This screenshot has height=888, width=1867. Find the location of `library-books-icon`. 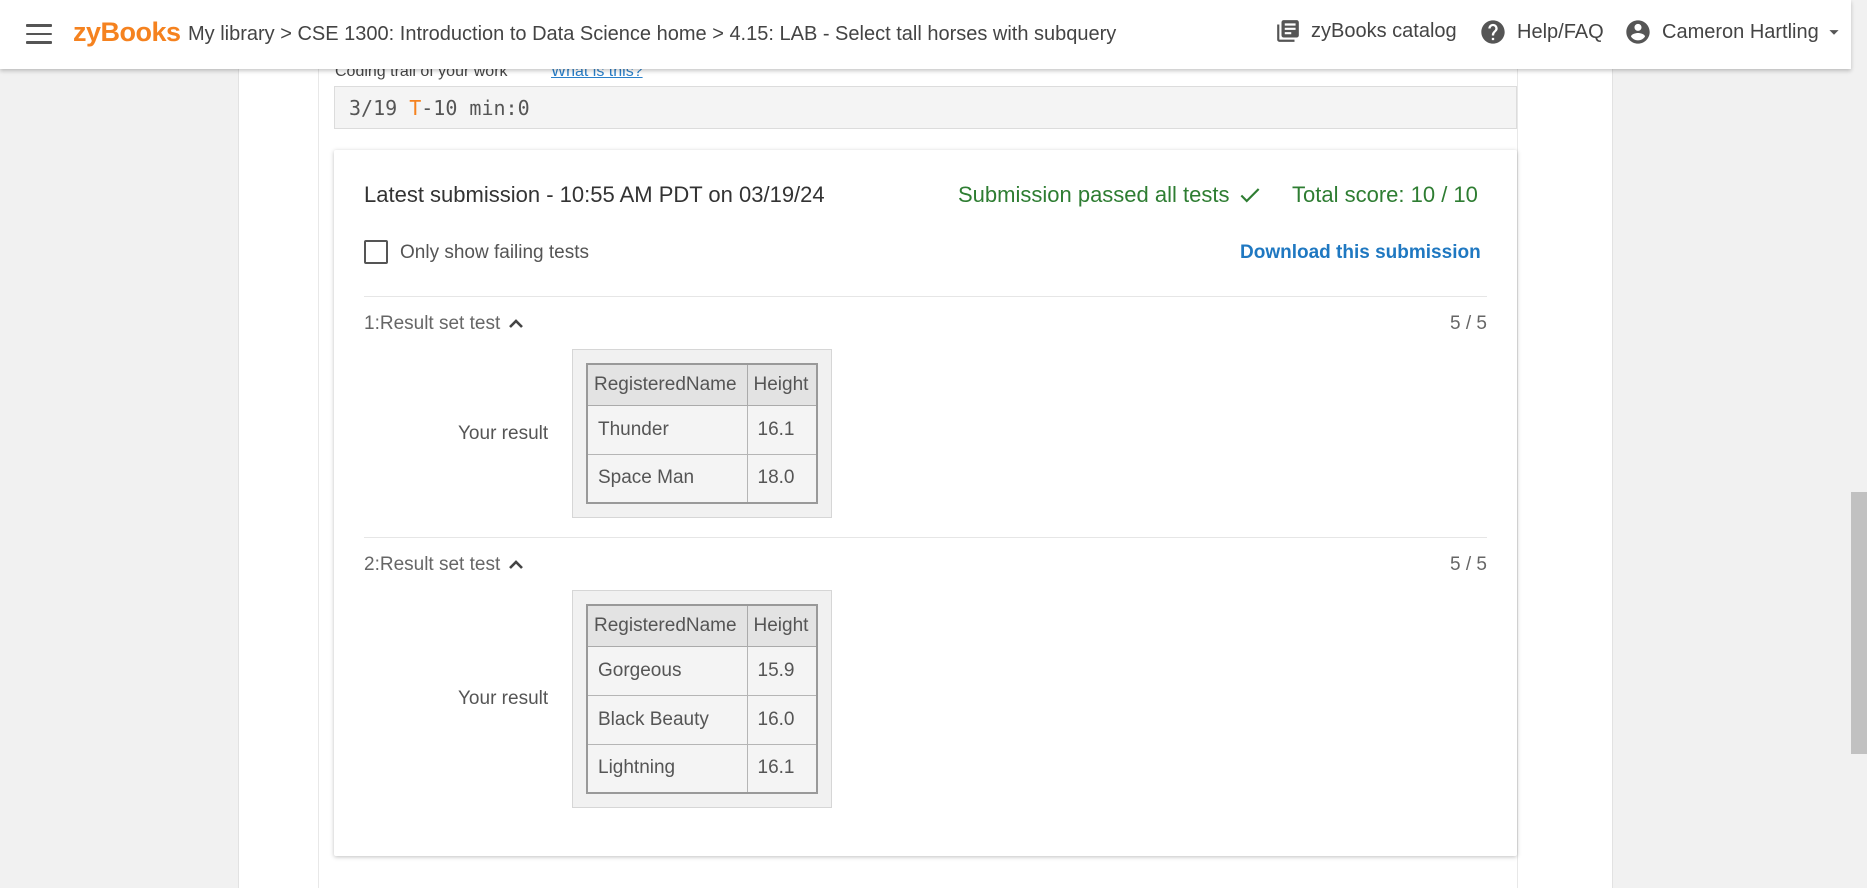

library-books-icon is located at coordinates (1288, 31).